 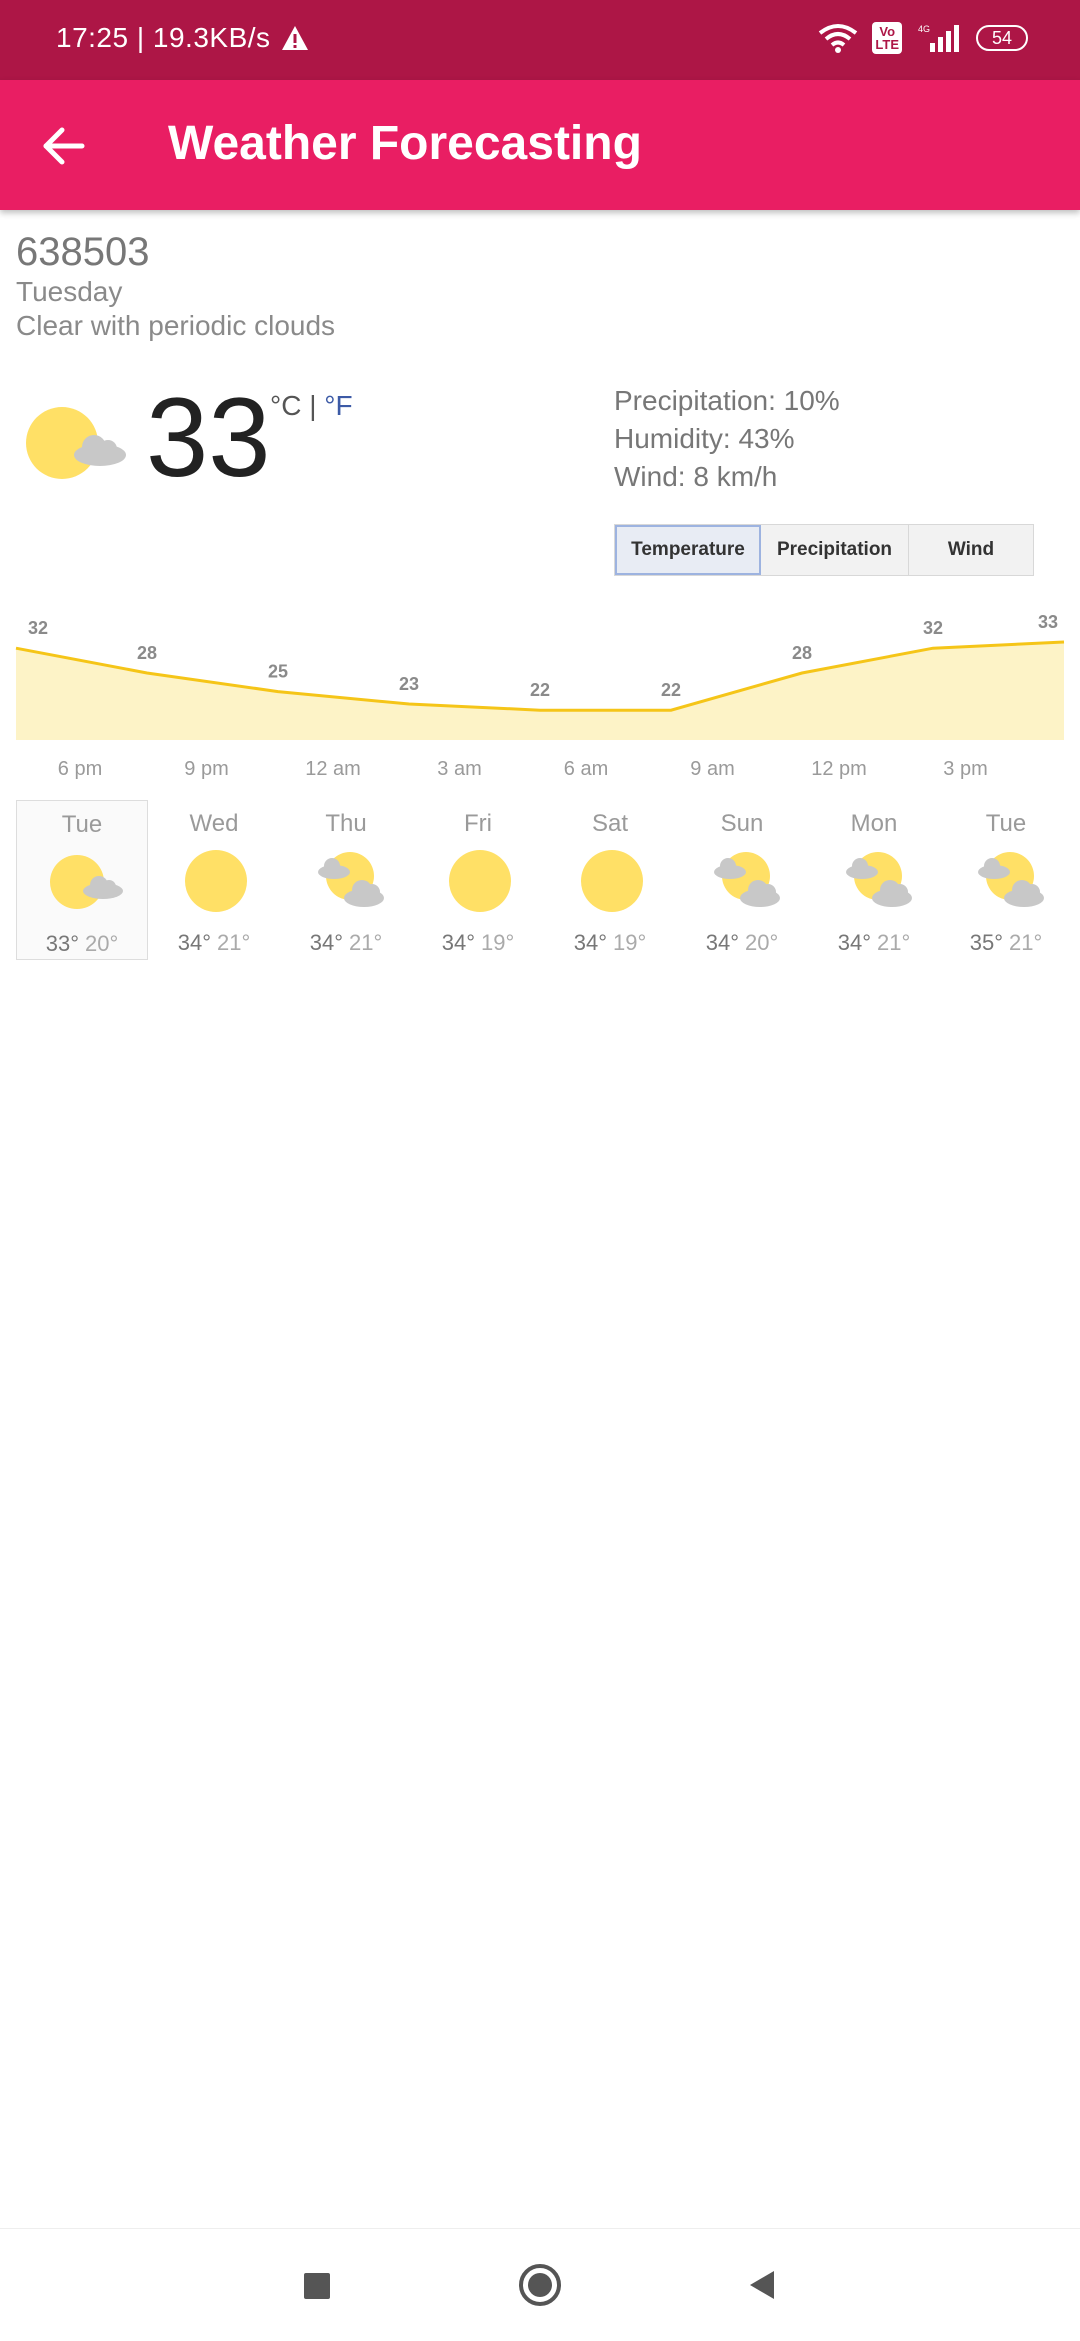 I want to click on forecast-day: Wed 34° 21°, so click(x=214, y=880).